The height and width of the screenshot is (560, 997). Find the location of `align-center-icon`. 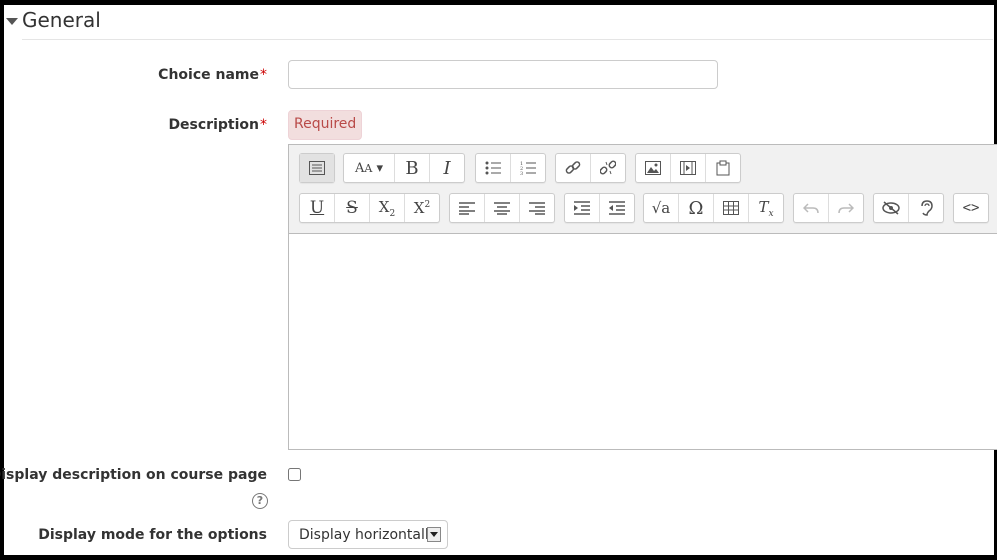

align-center-icon is located at coordinates (502, 208).